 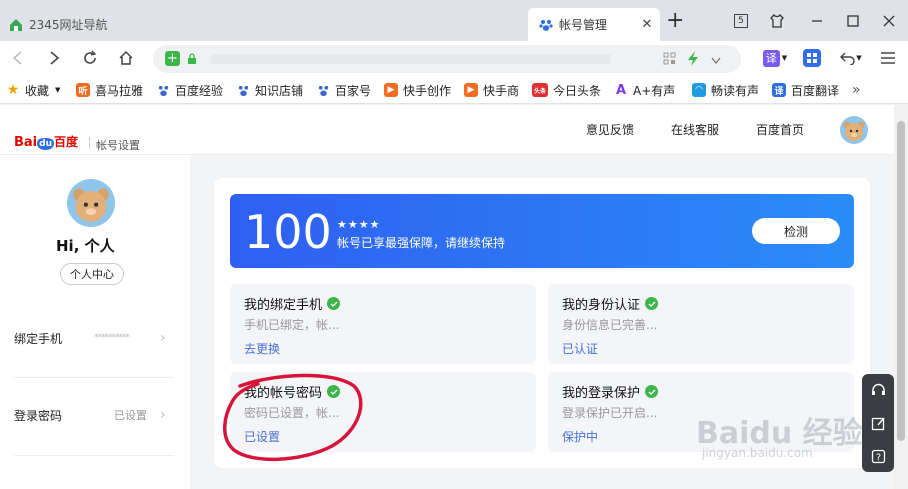 What do you see at coordinates (796, 231) in the screenshot?
I see `check-button: 检测` at bounding box center [796, 231].